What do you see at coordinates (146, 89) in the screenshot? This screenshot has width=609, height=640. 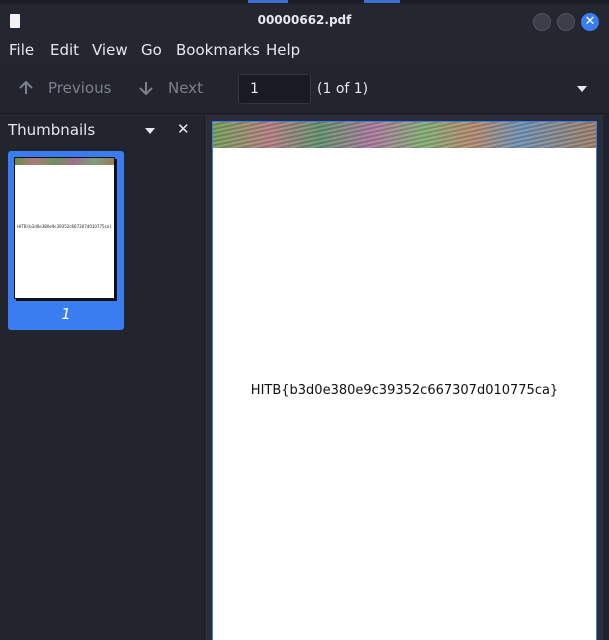 I see `arrow-down-icon` at bounding box center [146, 89].